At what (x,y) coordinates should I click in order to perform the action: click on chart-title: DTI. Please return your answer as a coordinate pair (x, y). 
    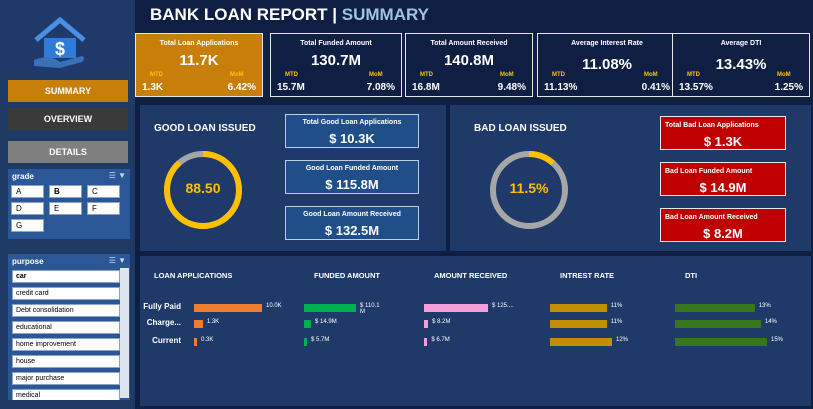
    Looking at the image, I should click on (691, 275).